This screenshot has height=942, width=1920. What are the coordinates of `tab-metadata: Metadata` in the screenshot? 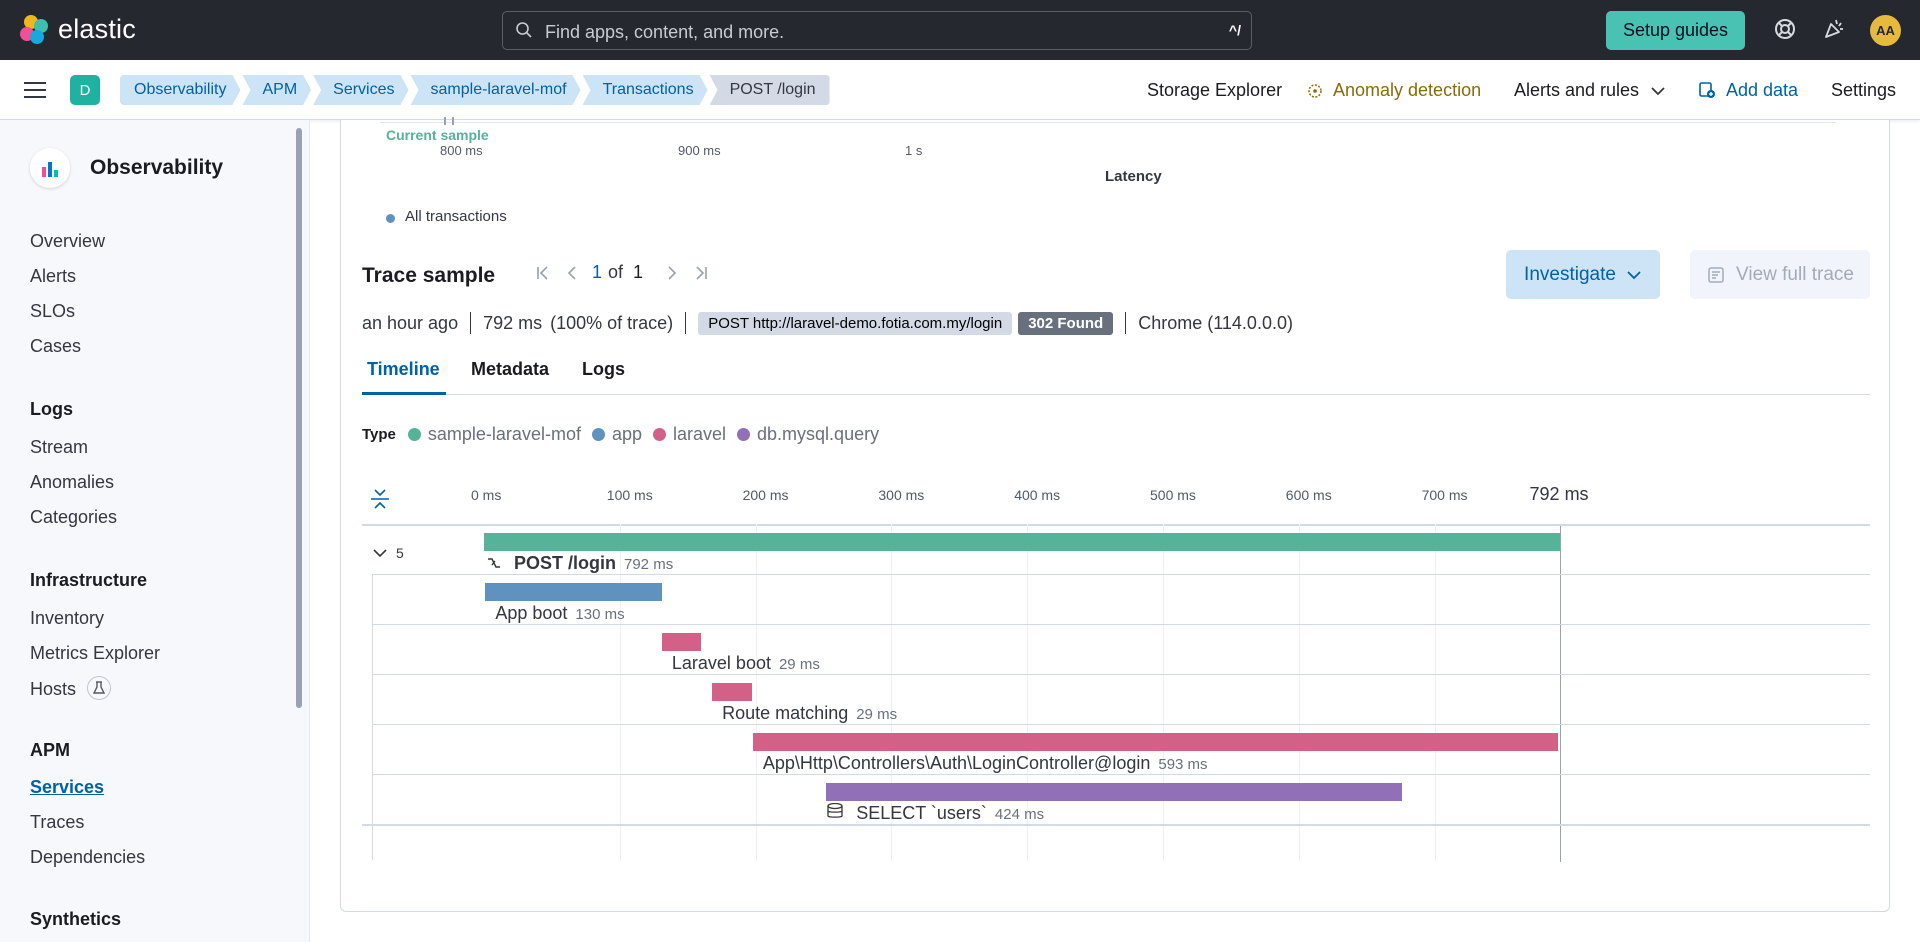 It's located at (510, 369).